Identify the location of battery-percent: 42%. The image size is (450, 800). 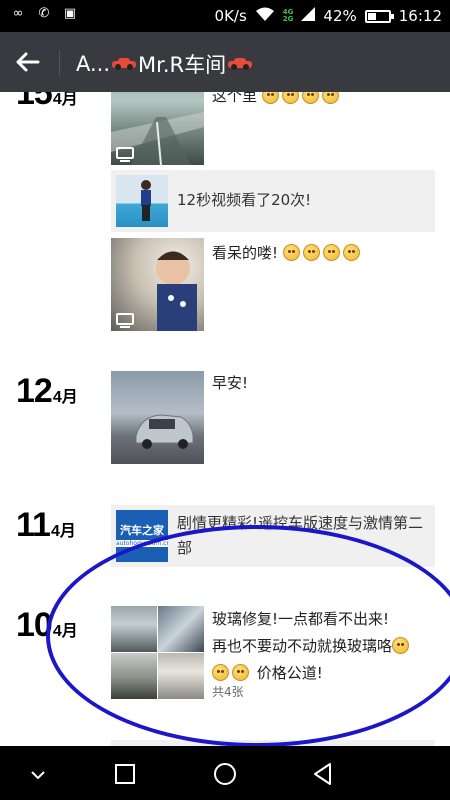
(340, 16).